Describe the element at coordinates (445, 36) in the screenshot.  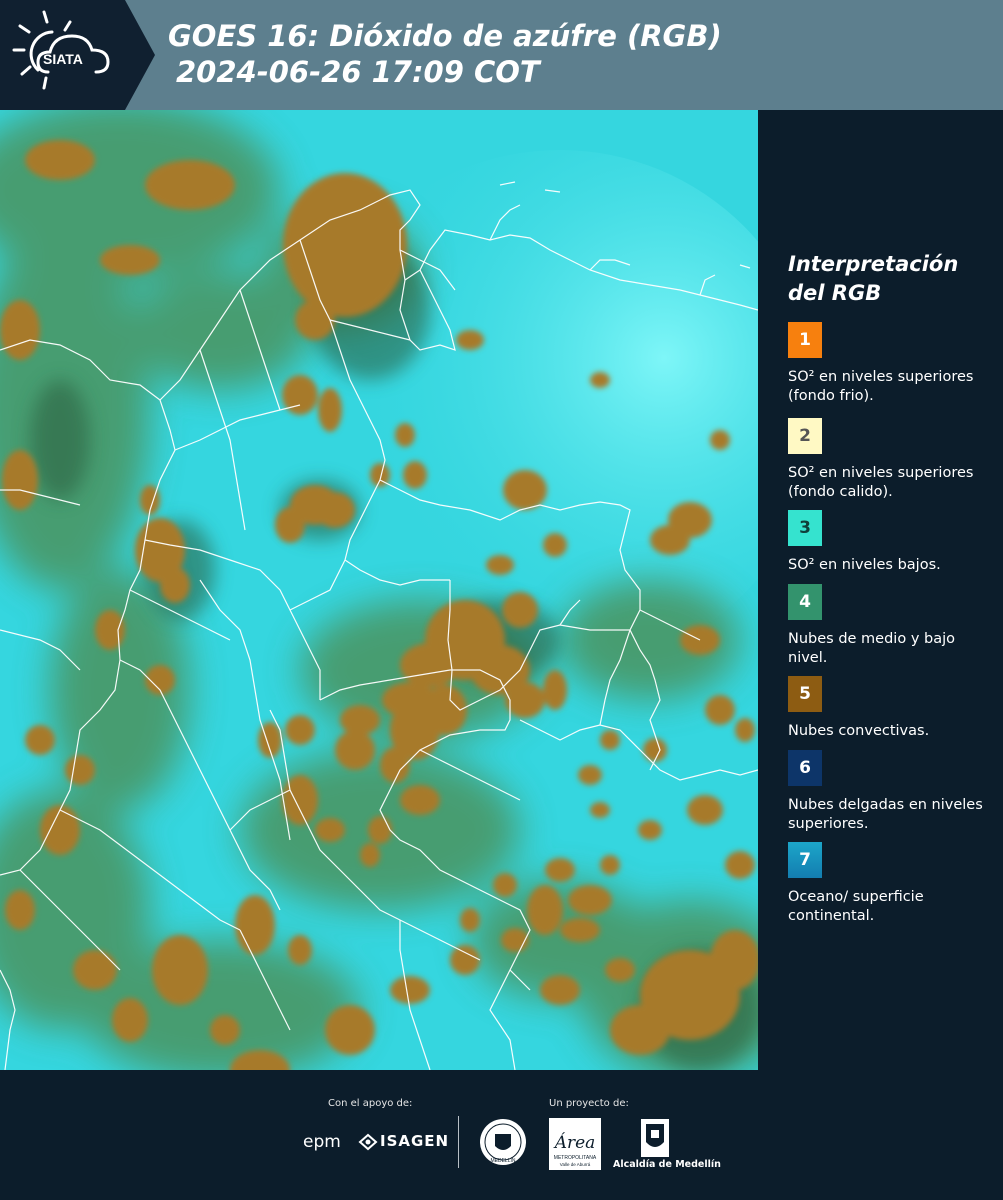
I see `title-product: GOES 16: Dióxido de azúfre (RGB)` at that location.